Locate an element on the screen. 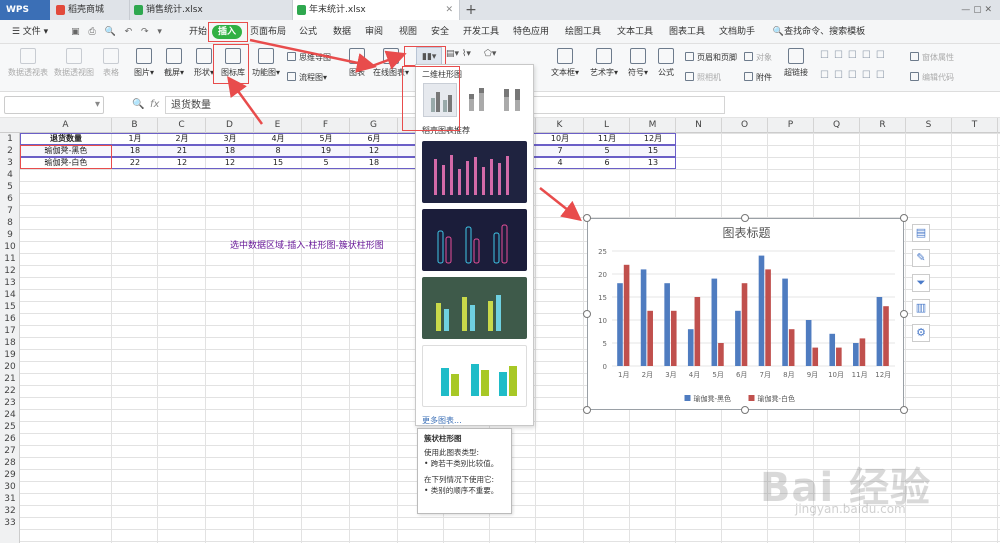 The width and height of the screenshot is (1000, 543). column-header: M is located at coordinates (653, 125).